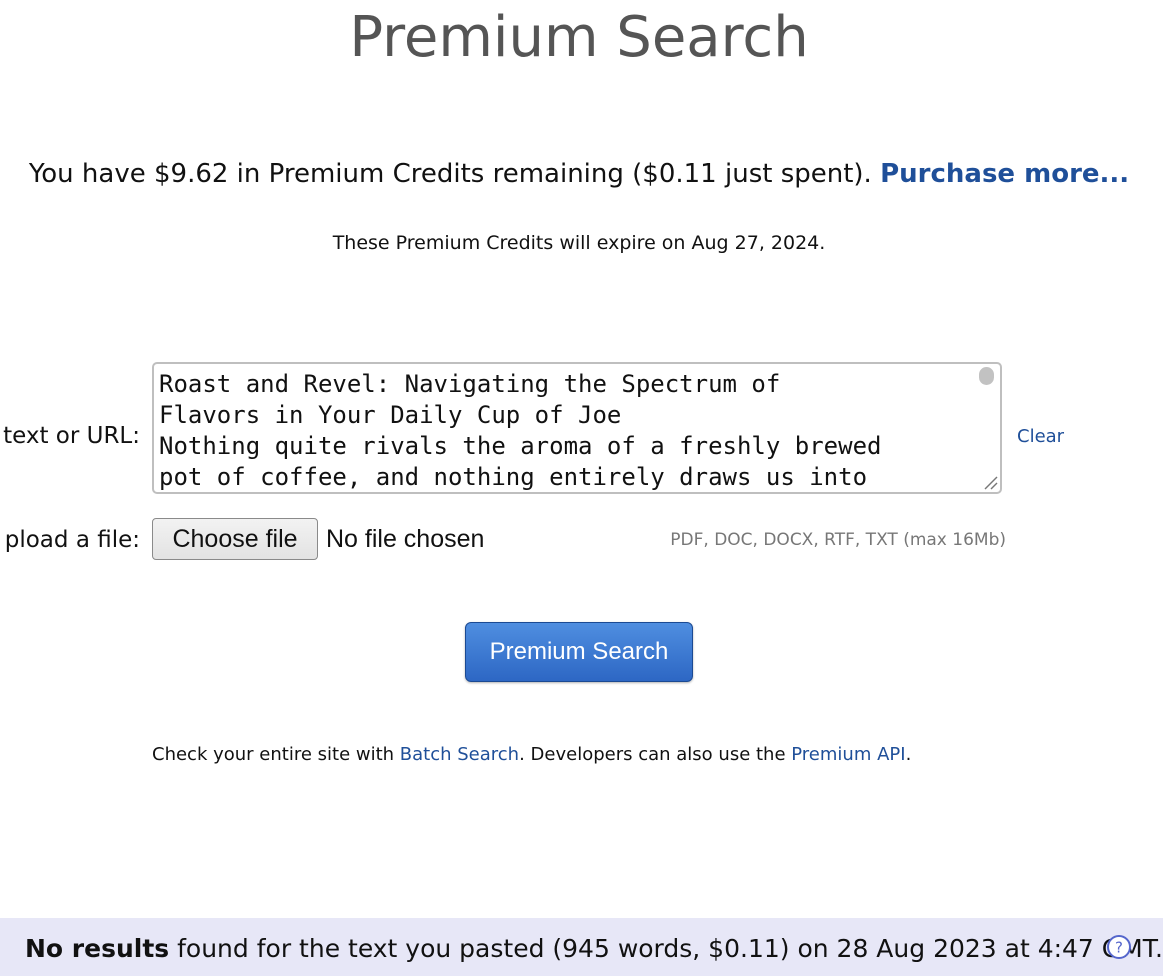 This screenshot has width=1170, height=976. What do you see at coordinates (908, 754) in the screenshot?
I see `footer-suffix: .` at bounding box center [908, 754].